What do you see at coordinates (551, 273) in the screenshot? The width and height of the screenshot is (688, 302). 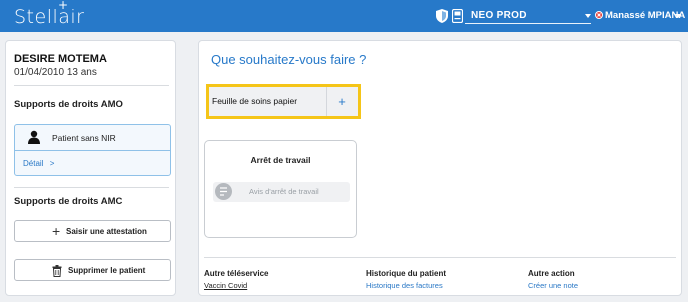 I see `other-action-title: Autre action` at bounding box center [551, 273].